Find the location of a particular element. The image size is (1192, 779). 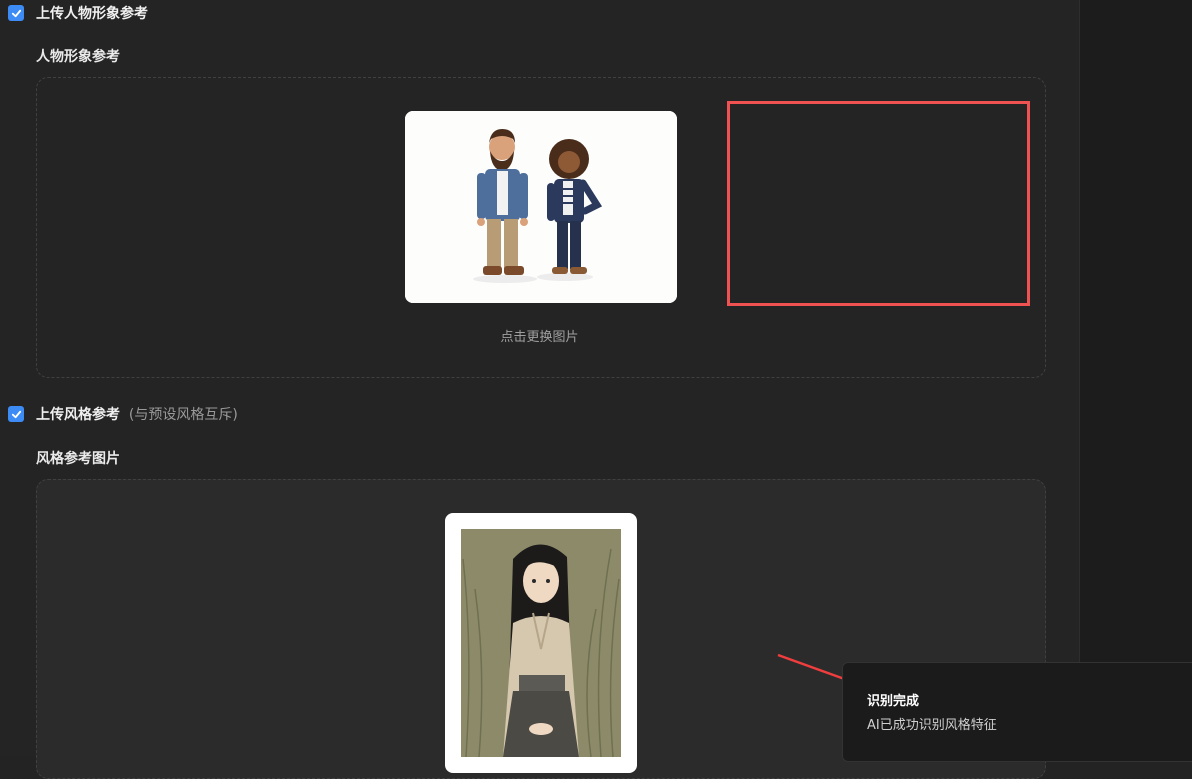

toast-message: AI已成功识别风格特征 is located at coordinates (932, 725).